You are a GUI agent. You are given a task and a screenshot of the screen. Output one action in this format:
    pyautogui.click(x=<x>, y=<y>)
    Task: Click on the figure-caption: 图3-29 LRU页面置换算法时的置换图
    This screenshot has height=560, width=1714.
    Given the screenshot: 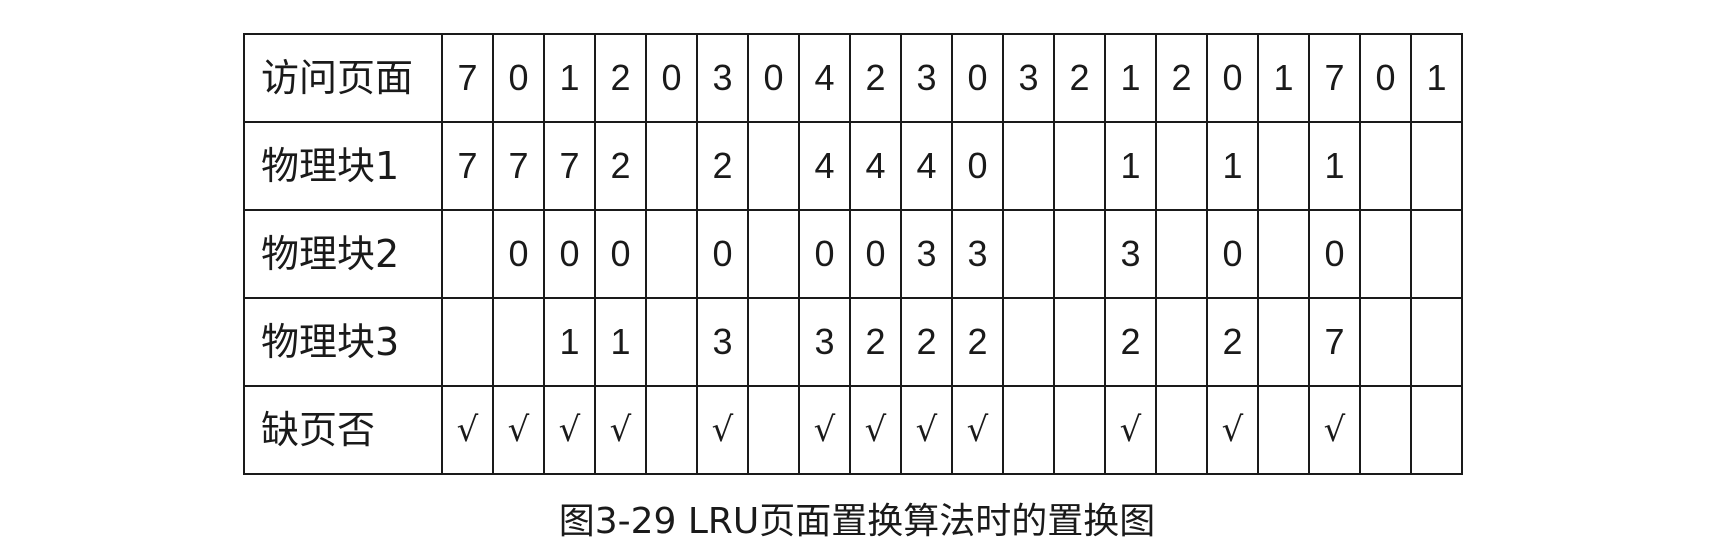 What is the action you would take?
    pyautogui.click(x=857, y=521)
    